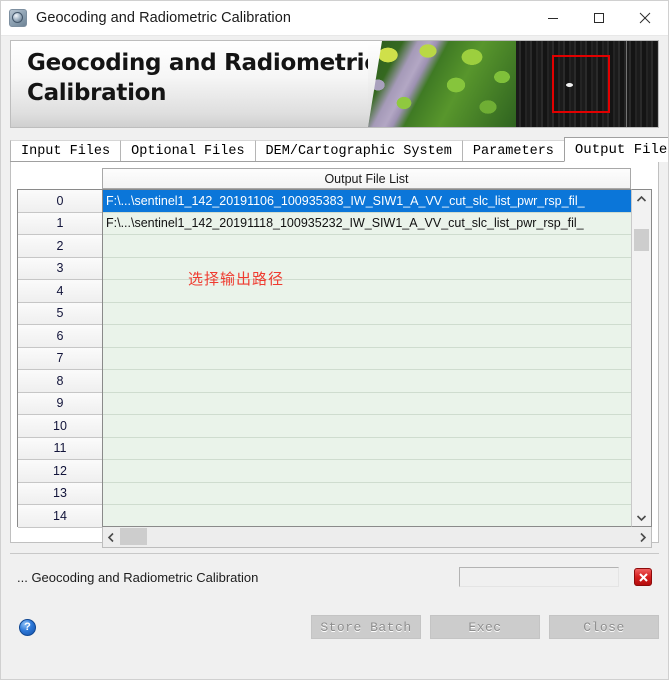  Describe the element at coordinates (202, 78) in the screenshot. I see `banner-title: Geocoding and Radiometric Calibration` at that location.